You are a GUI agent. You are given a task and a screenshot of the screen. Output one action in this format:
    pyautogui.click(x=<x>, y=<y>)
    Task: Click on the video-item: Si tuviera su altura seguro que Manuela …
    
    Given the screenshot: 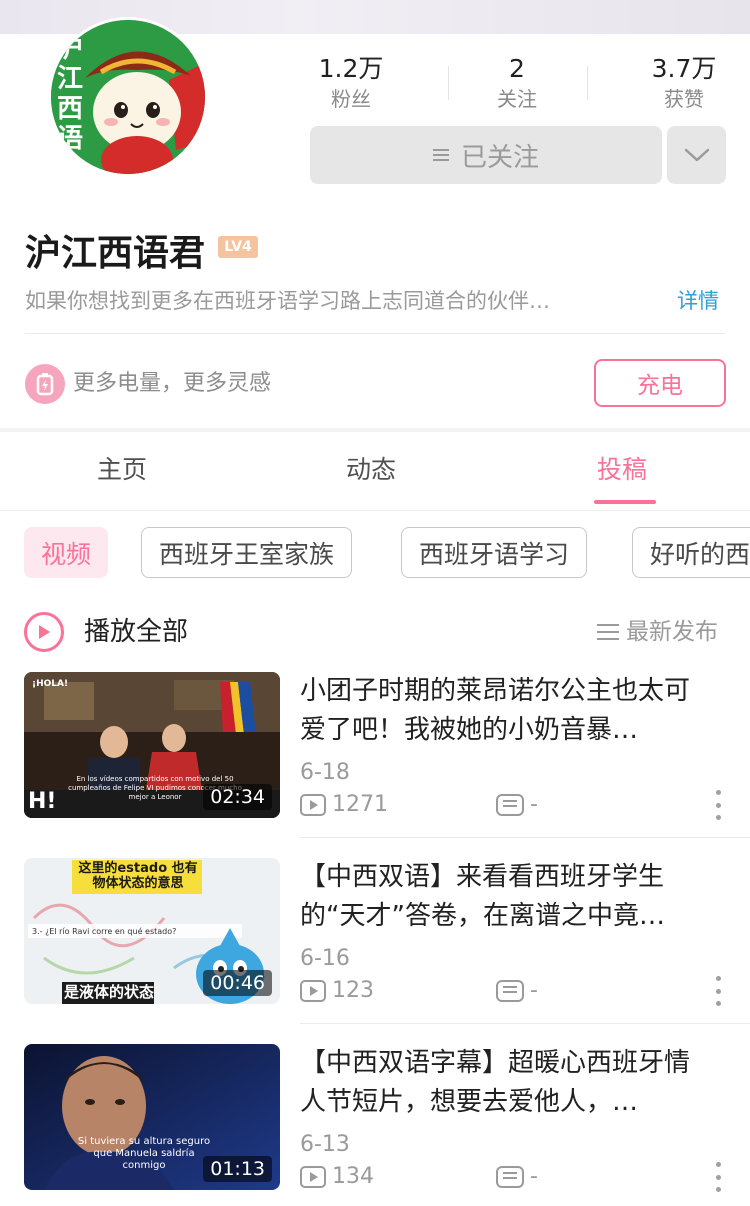 What is the action you would take?
    pyautogui.click(x=375, y=1125)
    